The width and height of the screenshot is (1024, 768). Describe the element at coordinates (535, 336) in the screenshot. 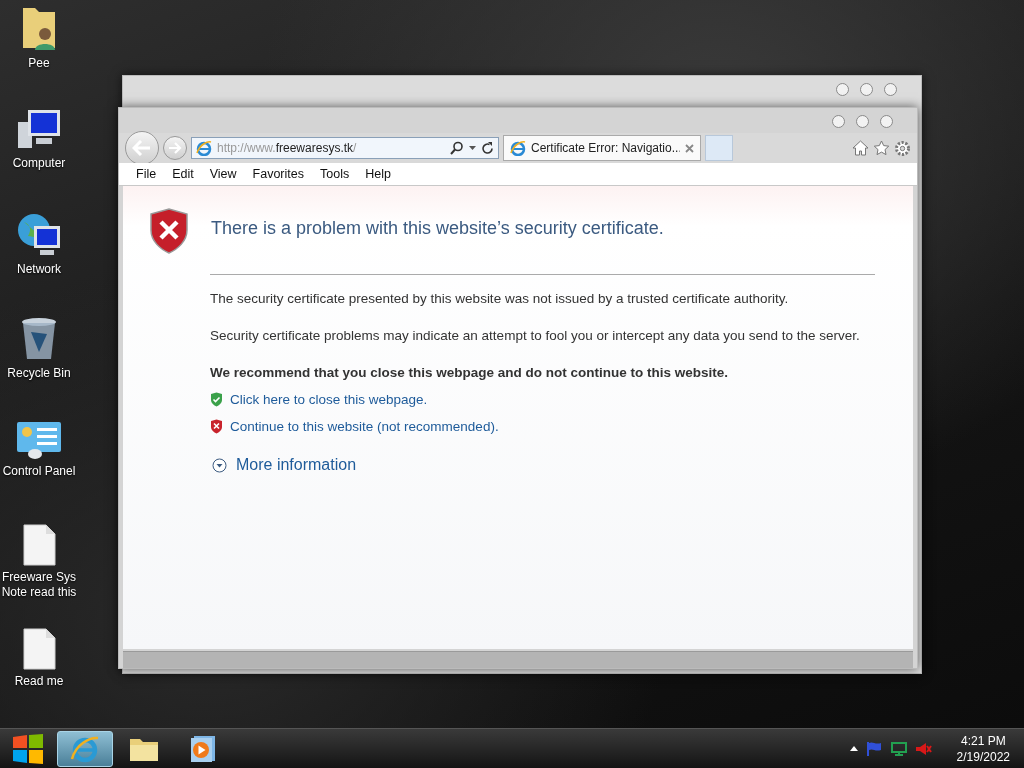

I see `paragraph: Security certificate problems may indicate an attempt to fool you or intercept any data you send to the server.` at that location.